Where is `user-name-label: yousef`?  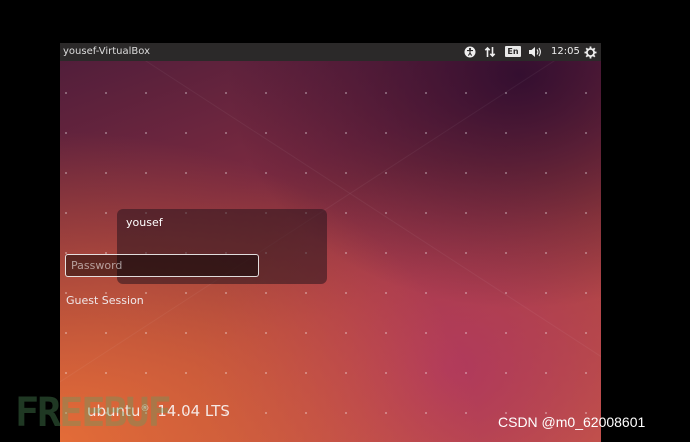
user-name-label: yousef is located at coordinates (144, 222).